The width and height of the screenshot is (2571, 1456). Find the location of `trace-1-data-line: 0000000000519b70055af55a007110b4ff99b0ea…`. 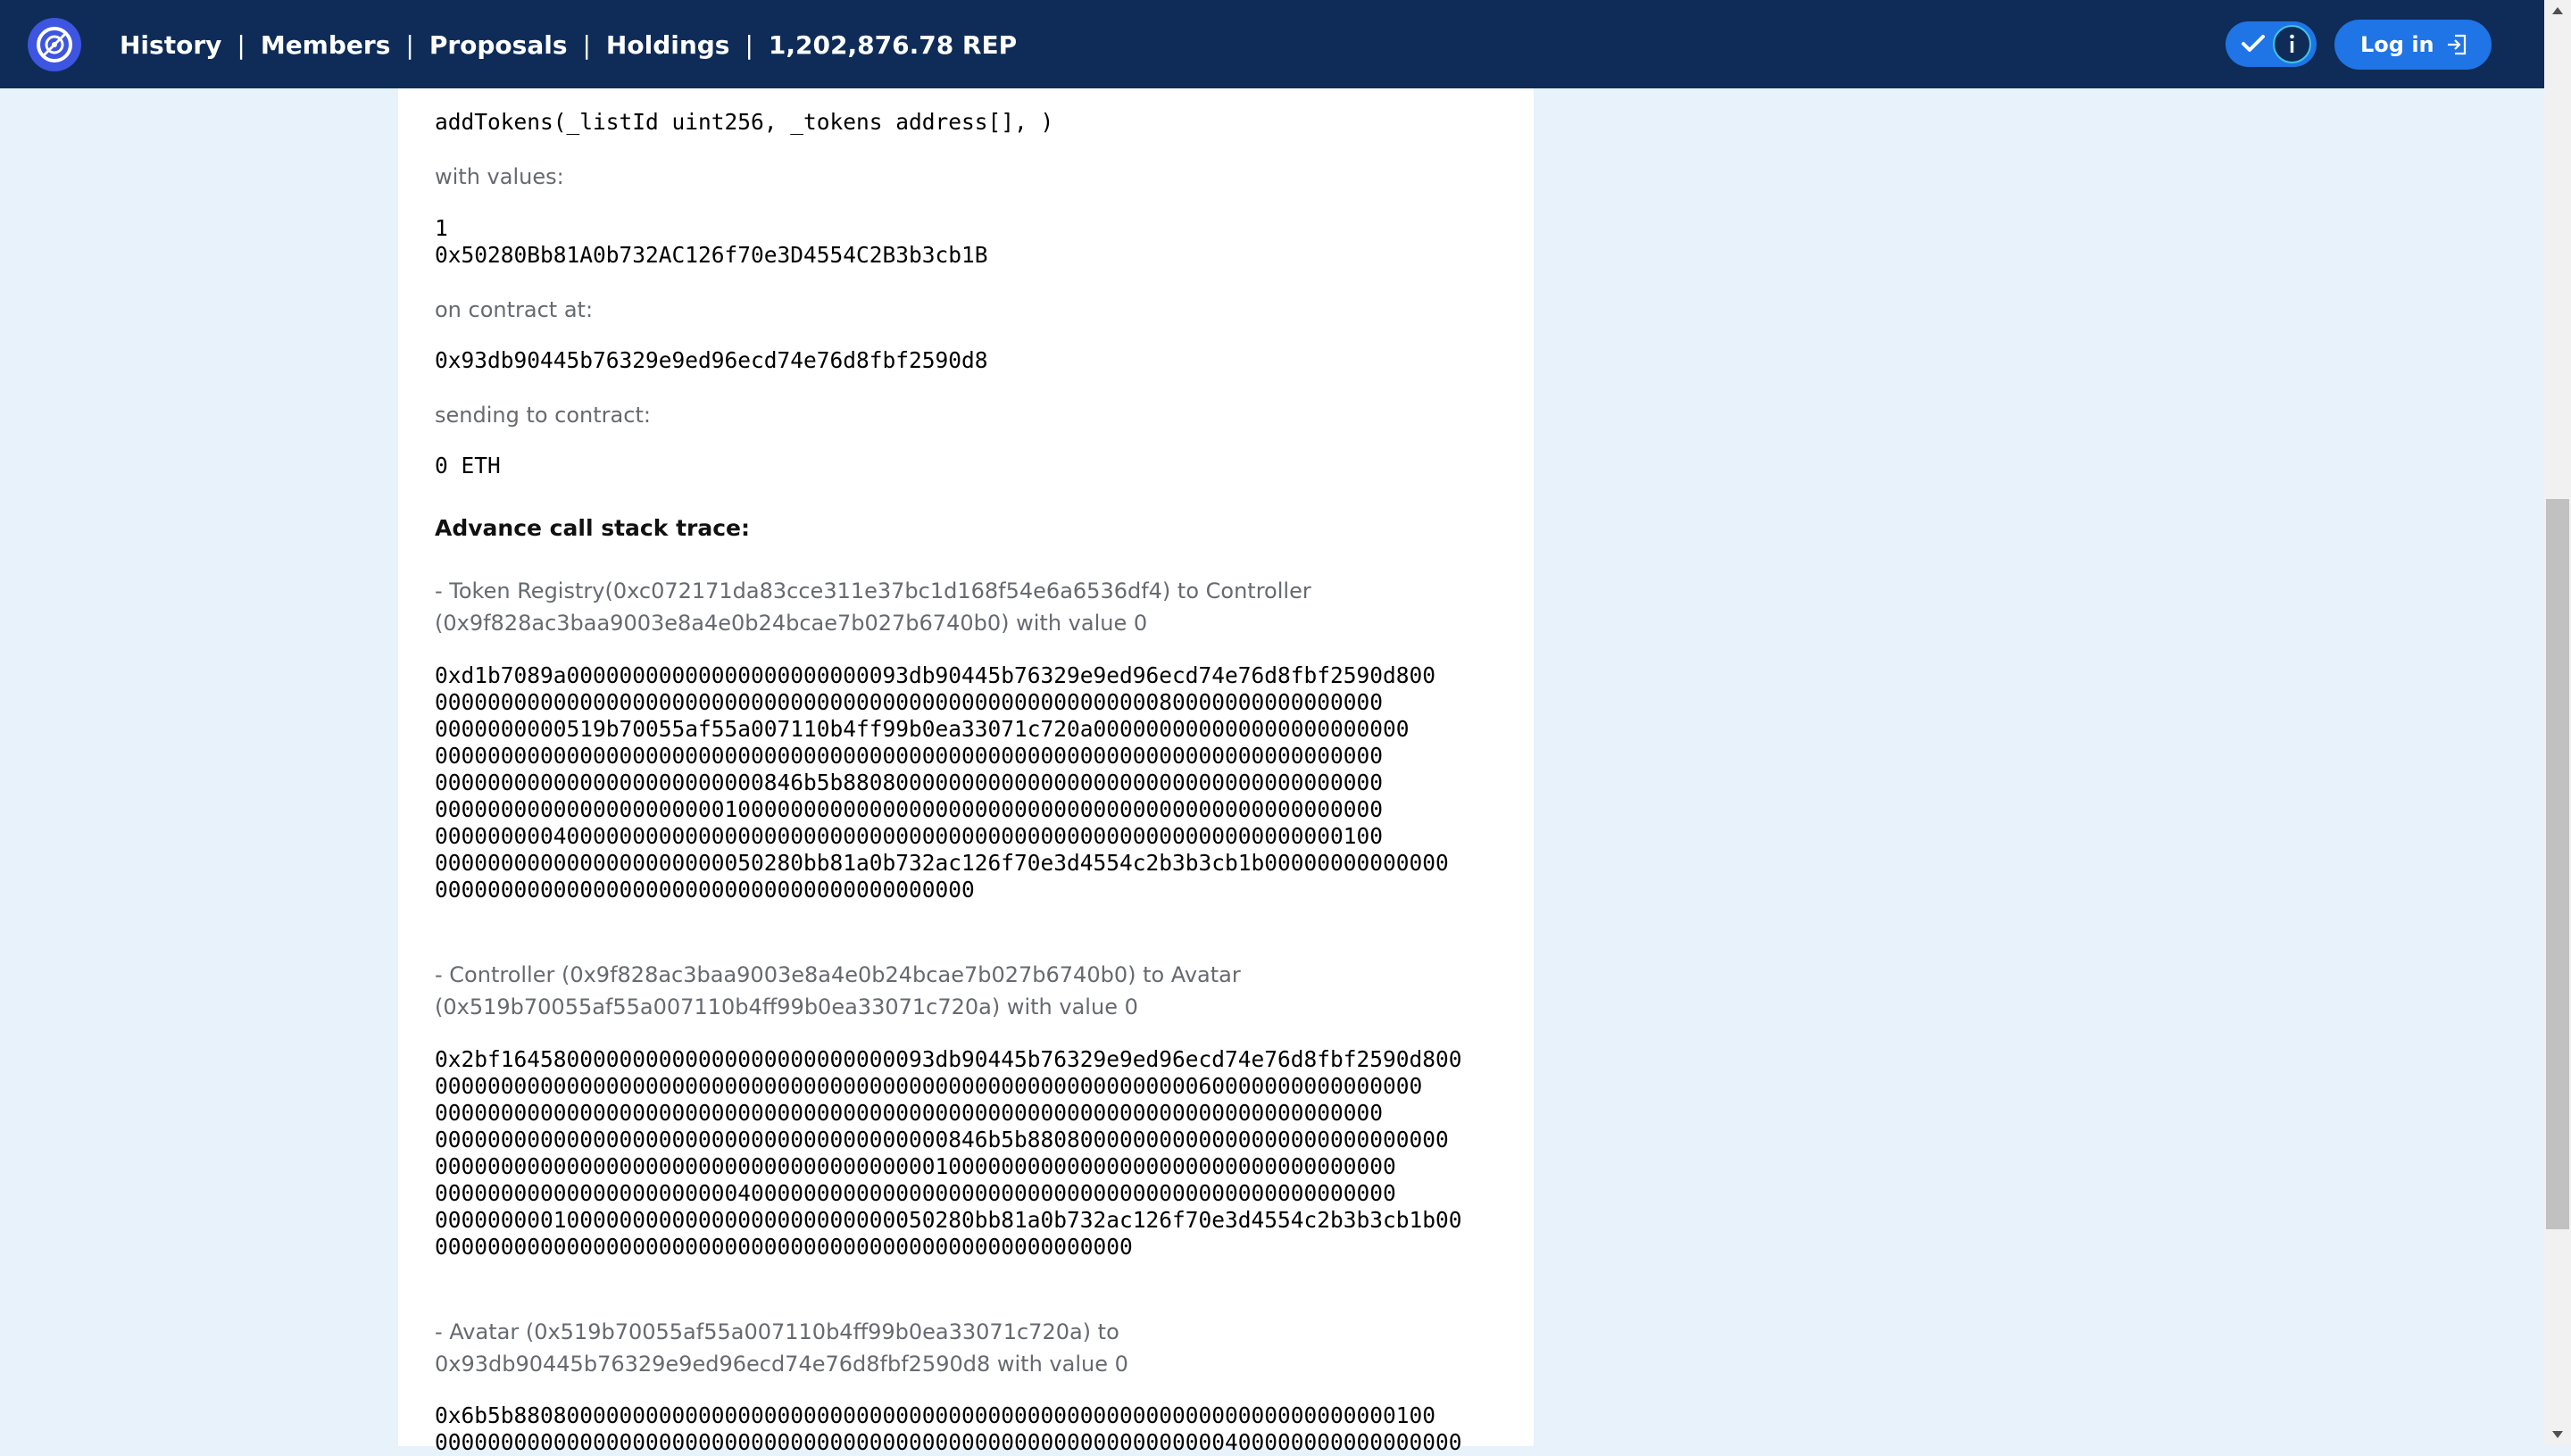

trace-1-data-line: 0000000000519b70055af55a007110b4ff99b0ea… is located at coordinates (922, 729).